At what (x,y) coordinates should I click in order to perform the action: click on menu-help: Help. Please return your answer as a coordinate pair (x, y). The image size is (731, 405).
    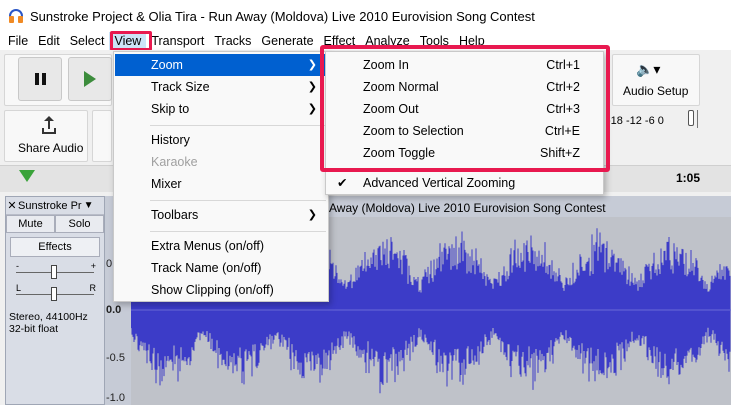
    Looking at the image, I should click on (472, 41).